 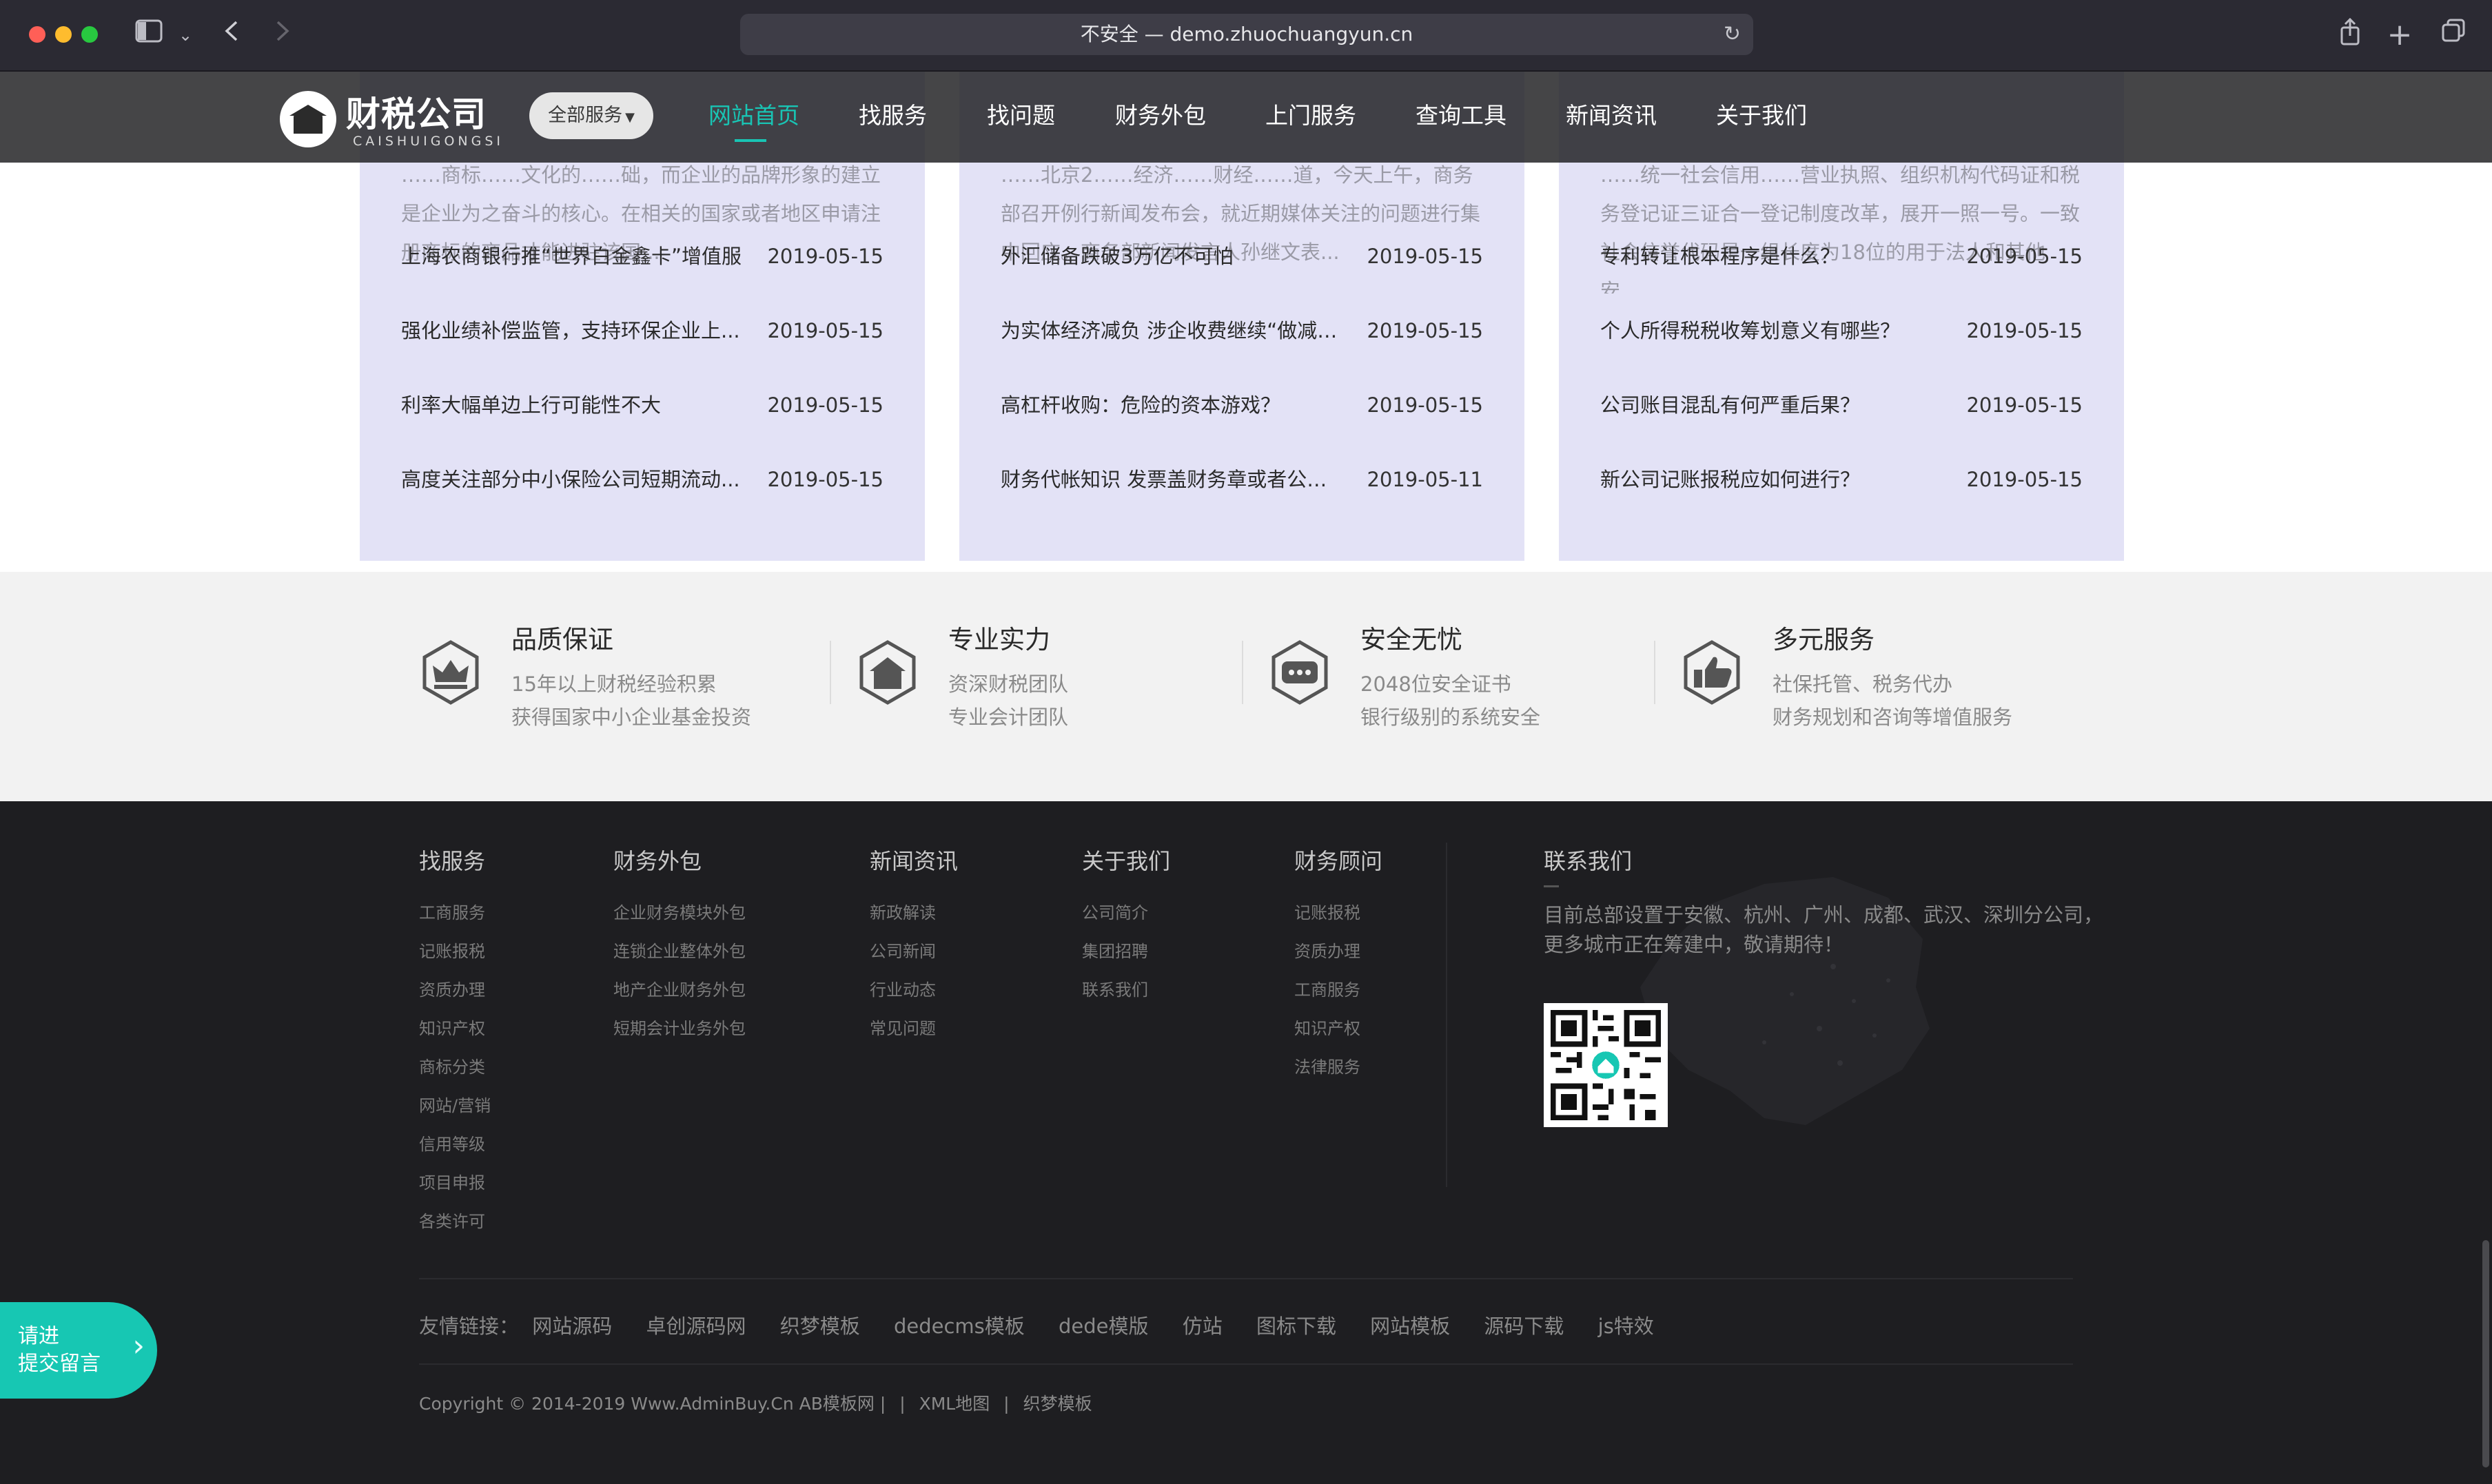 What do you see at coordinates (893, 115) in the screenshot?
I see `nav-find-services: 找服务` at bounding box center [893, 115].